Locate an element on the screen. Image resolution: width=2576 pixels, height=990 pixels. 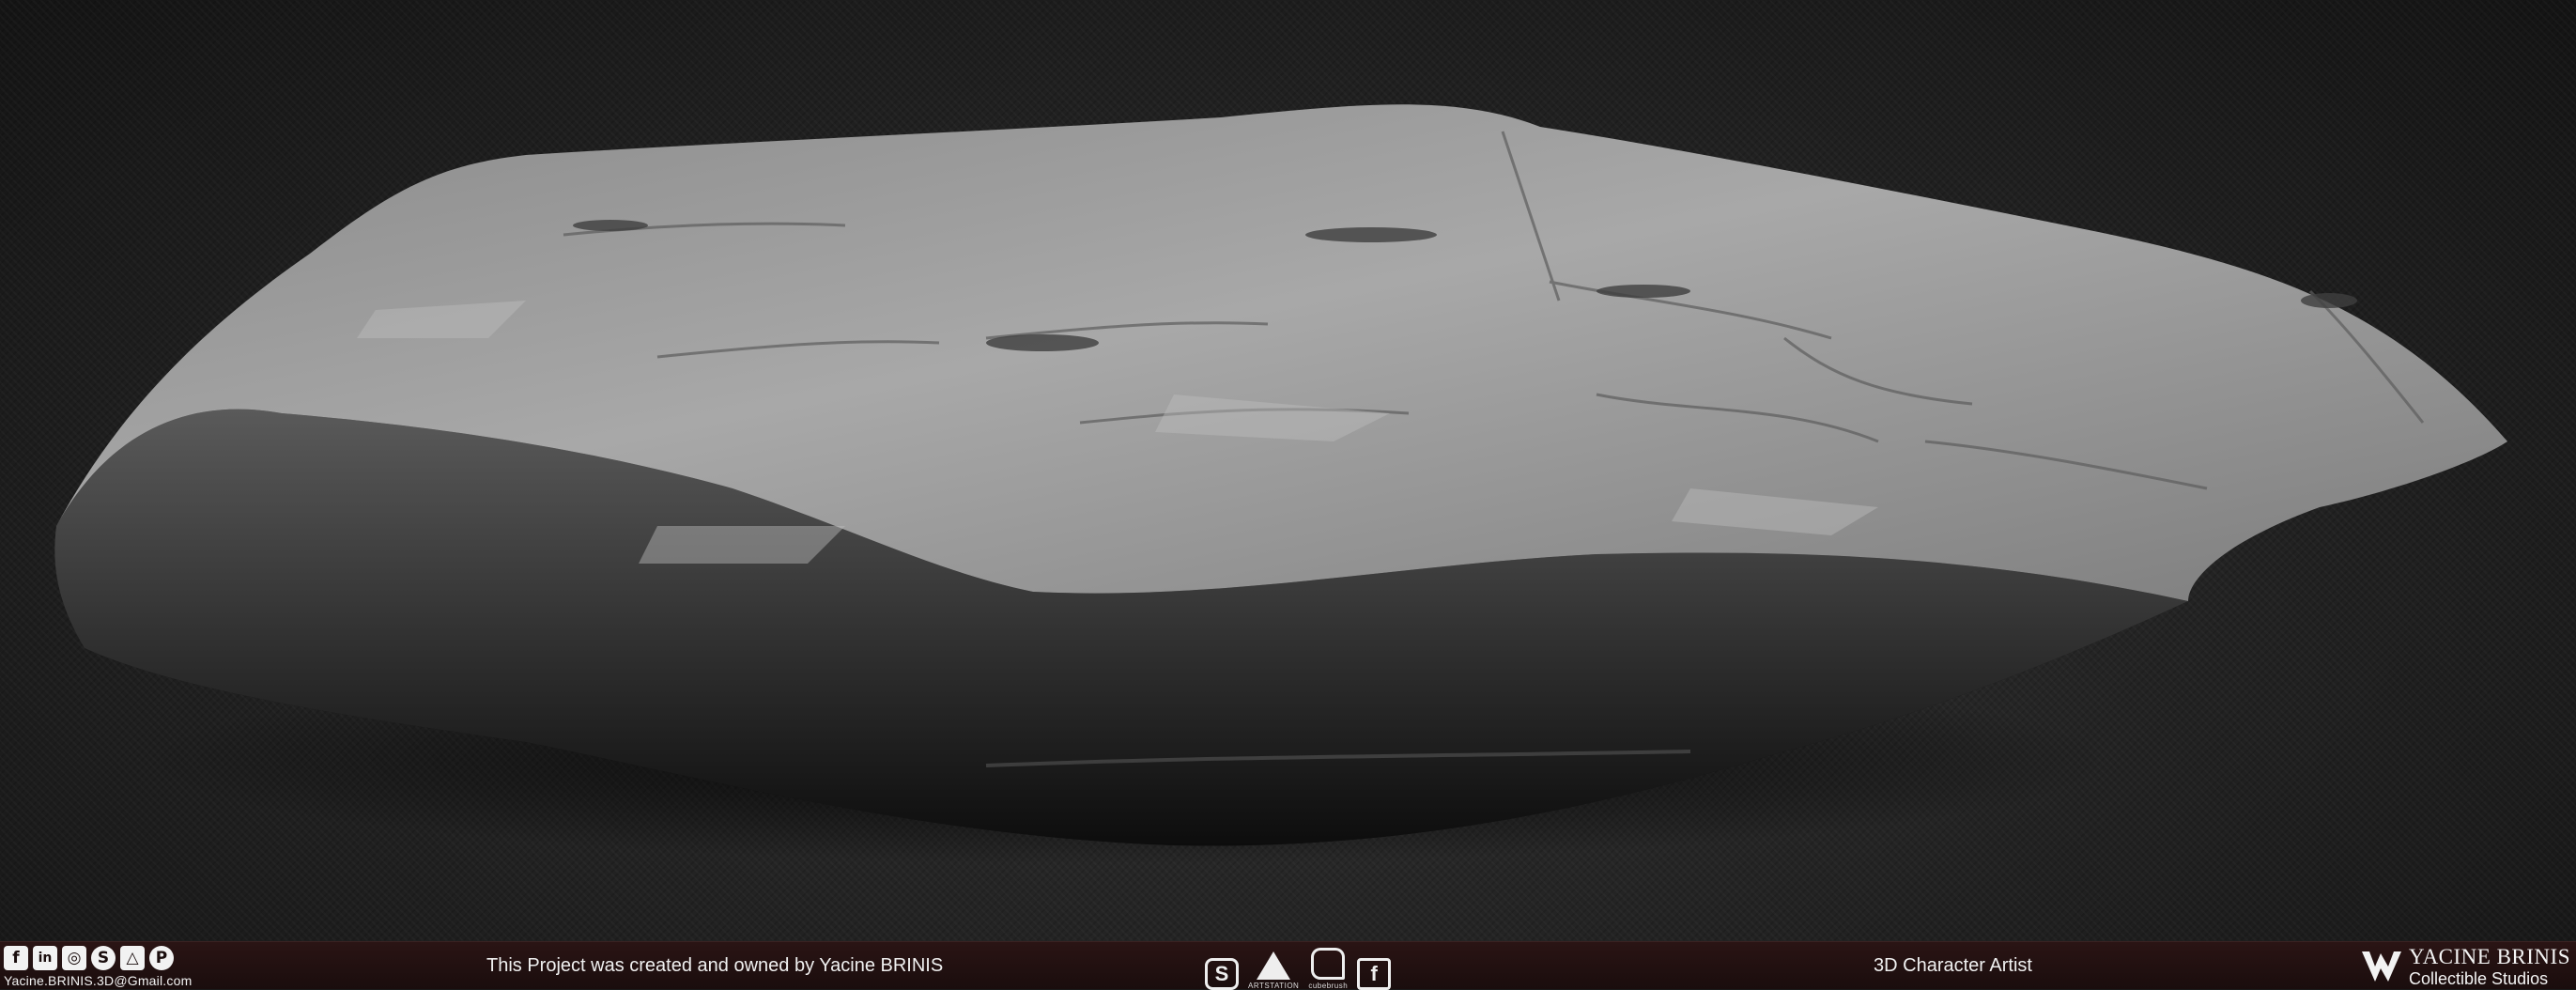
facebook-icon: f is located at coordinates (16, 958).